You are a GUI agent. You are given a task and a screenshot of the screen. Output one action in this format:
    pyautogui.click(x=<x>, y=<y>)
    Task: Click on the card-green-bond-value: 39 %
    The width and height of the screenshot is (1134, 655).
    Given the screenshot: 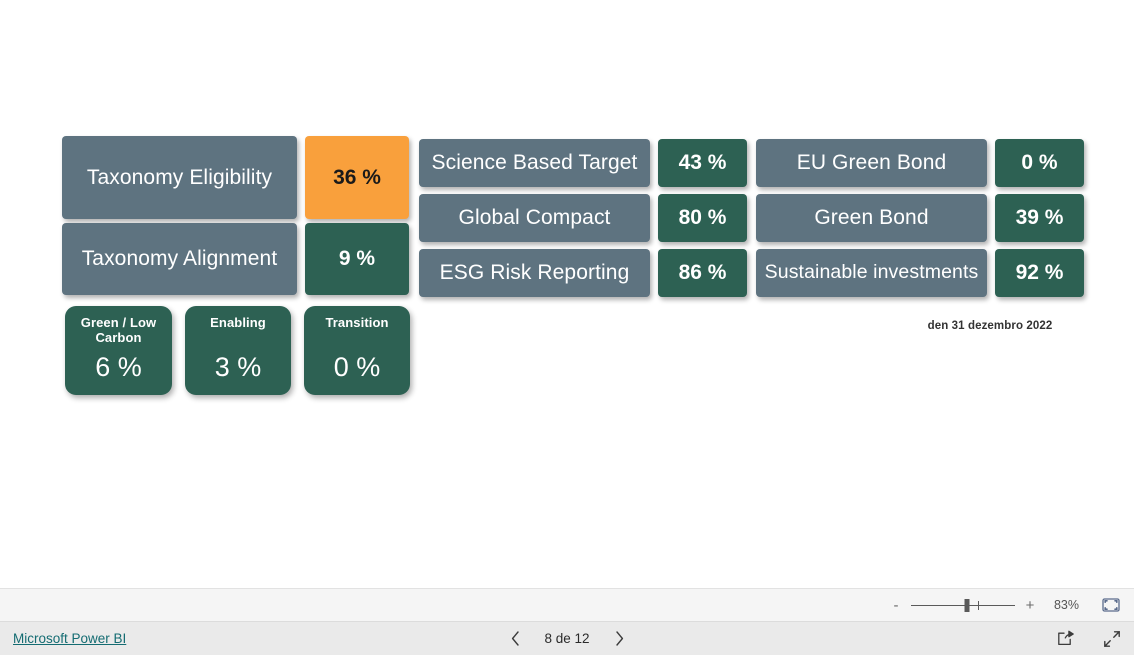 What is the action you would take?
    pyautogui.click(x=1039, y=218)
    